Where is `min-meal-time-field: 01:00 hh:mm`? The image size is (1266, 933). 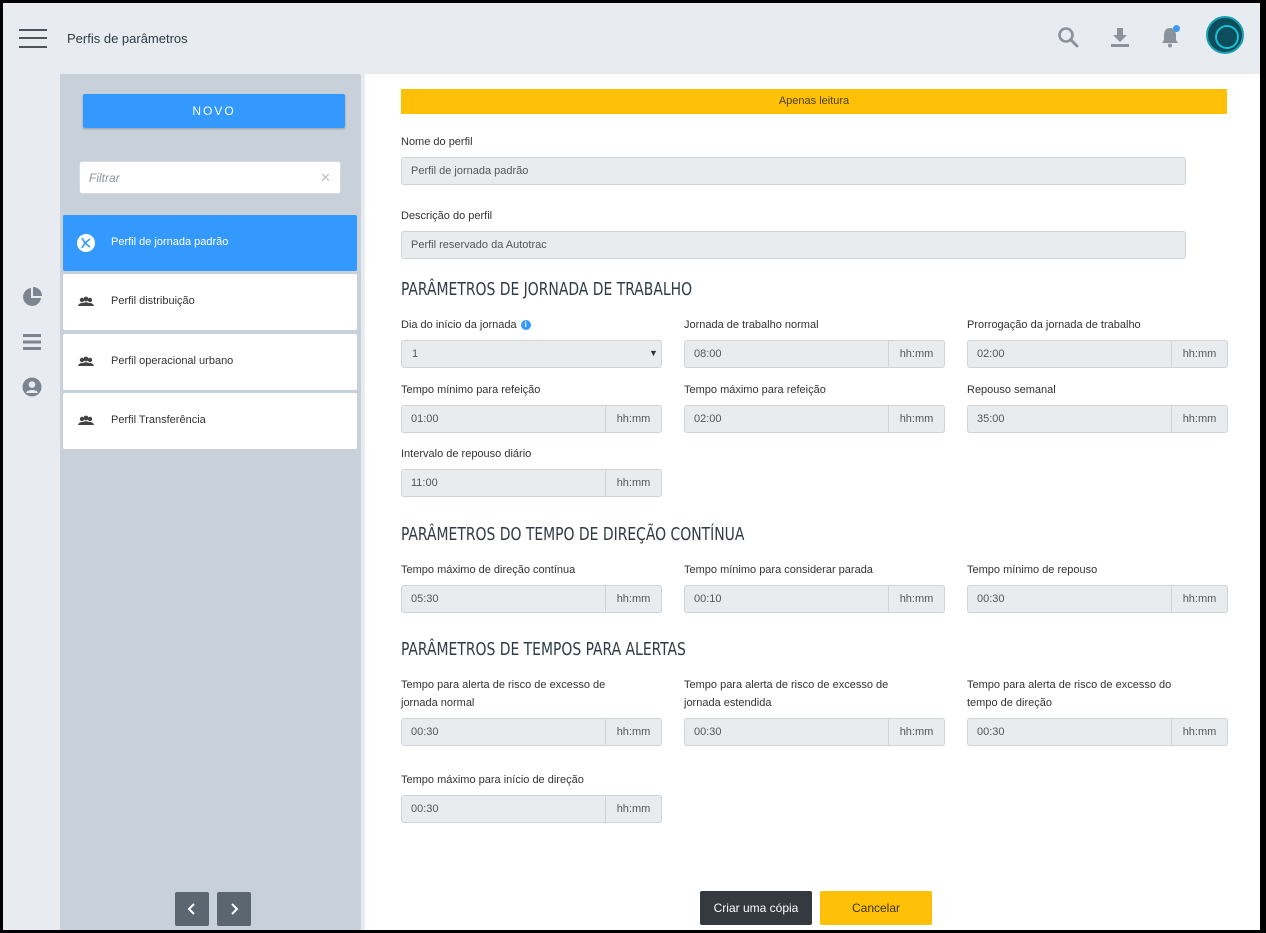
min-meal-time-field: 01:00 hh:mm is located at coordinates (531, 419).